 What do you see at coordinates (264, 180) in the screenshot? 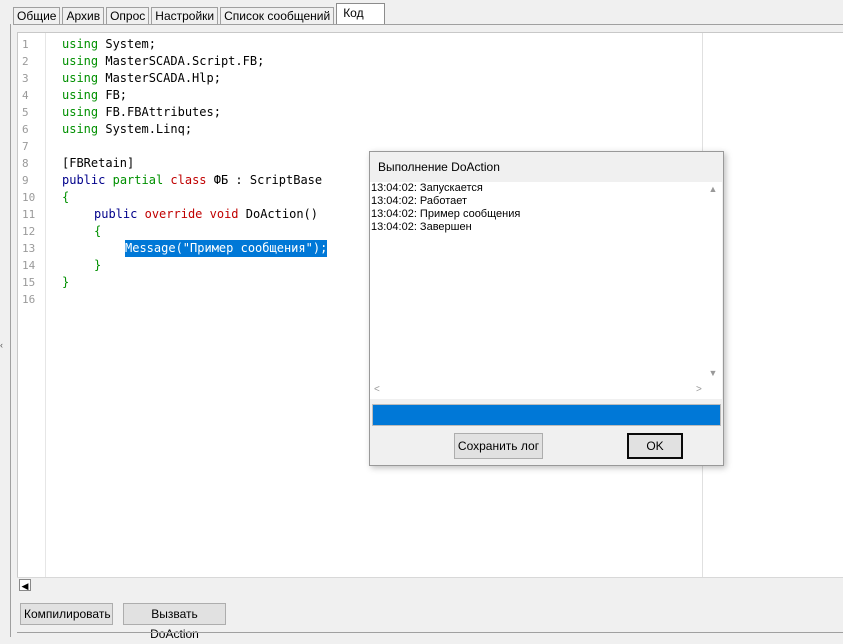
I see `code-text: ФБ : ScriptBase` at bounding box center [264, 180].